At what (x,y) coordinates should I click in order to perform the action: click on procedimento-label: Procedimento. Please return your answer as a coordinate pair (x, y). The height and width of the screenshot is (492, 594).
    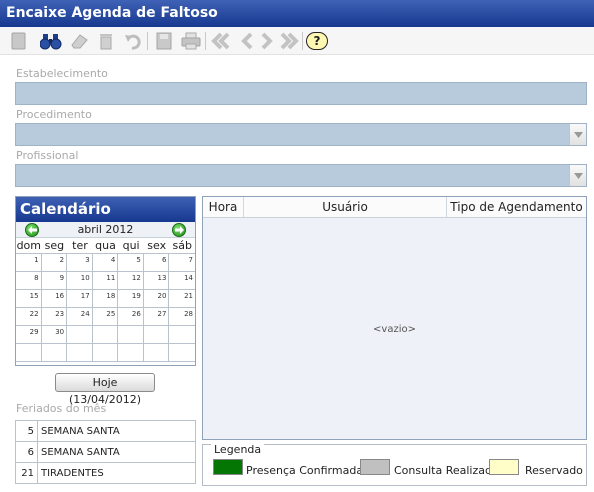
    Looking at the image, I should click on (54, 114).